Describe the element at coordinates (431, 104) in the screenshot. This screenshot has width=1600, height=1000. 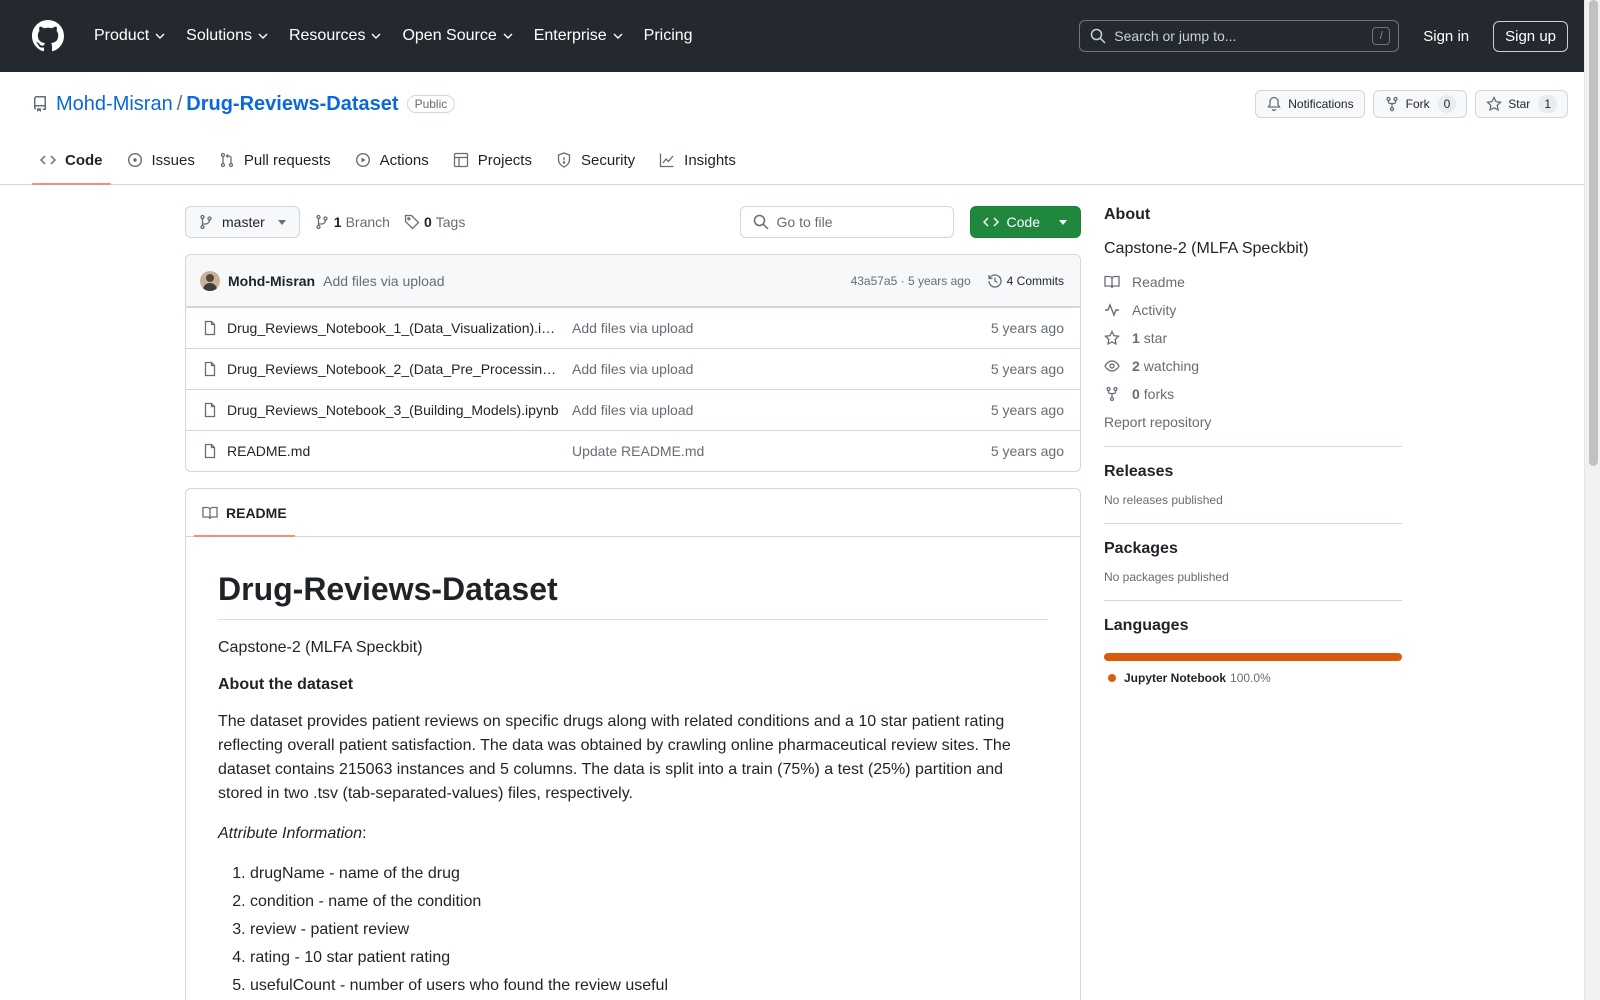
I see `visibility-badge: Public` at that location.